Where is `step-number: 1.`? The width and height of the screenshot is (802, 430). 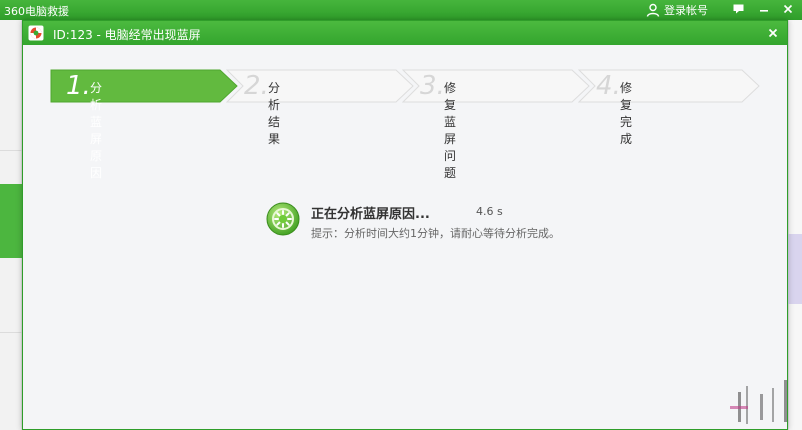
step-number: 1. is located at coordinates (78, 86).